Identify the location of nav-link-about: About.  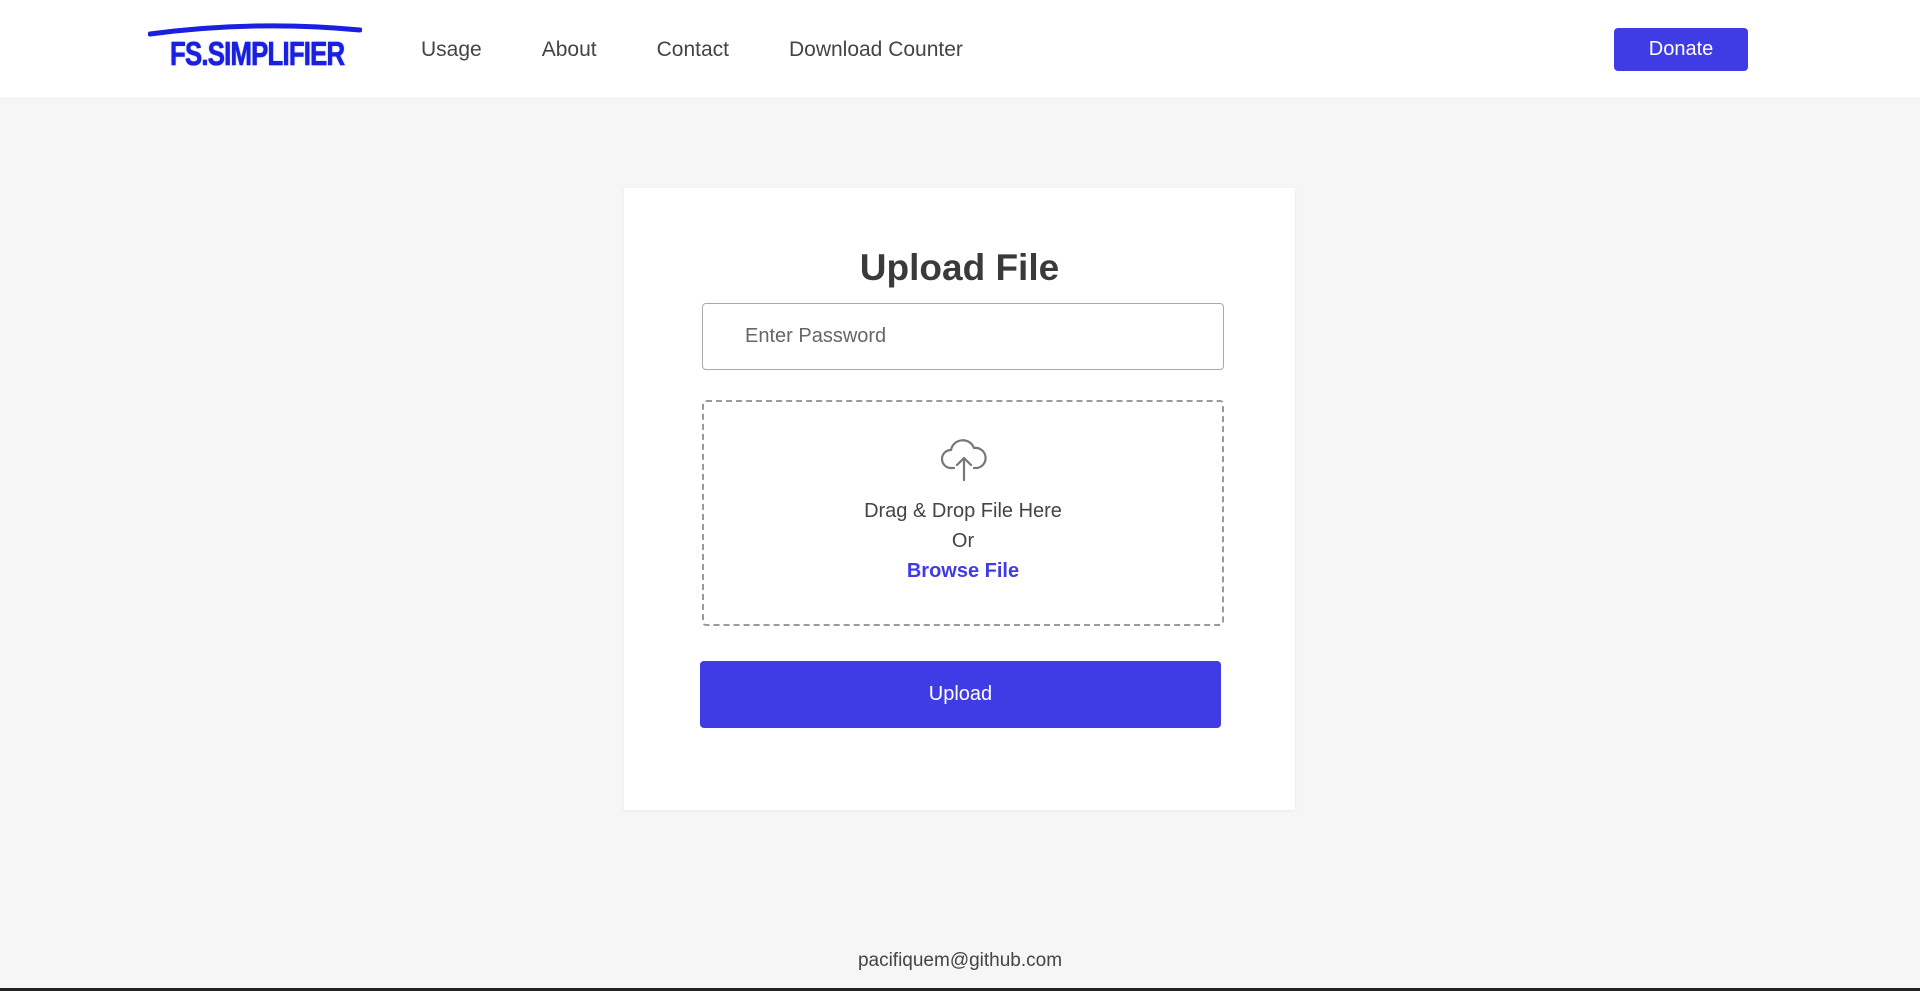
(569, 50).